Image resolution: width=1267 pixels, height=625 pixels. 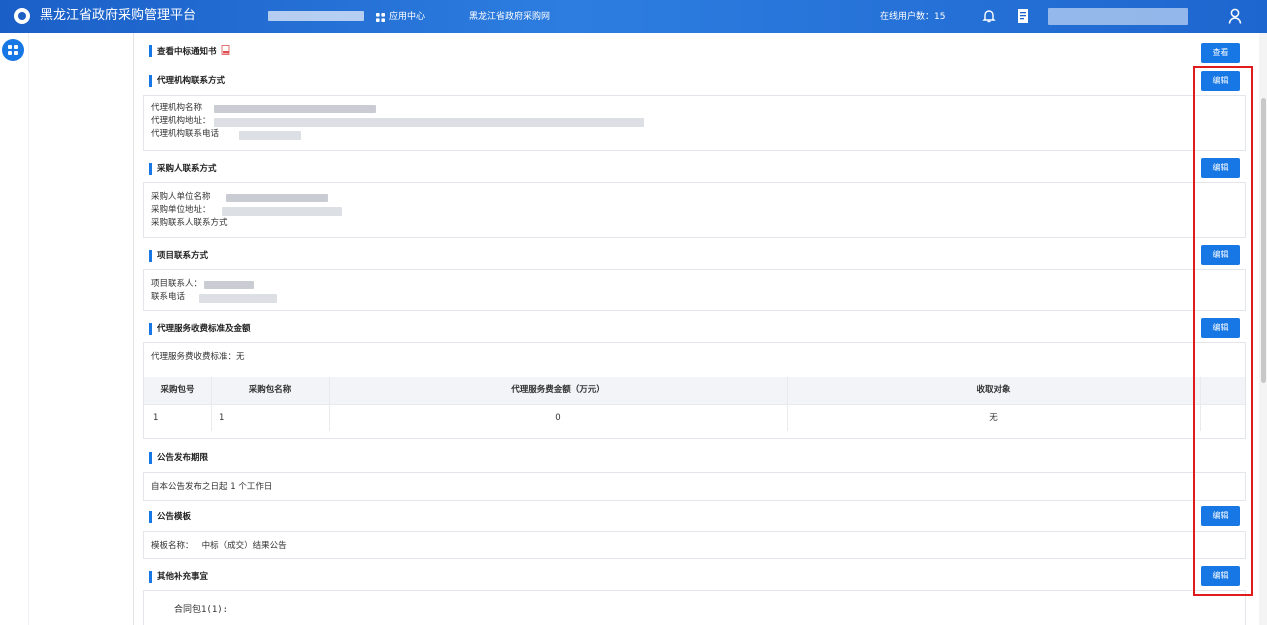 I want to click on edit-template-button: 编辑, so click(x=1220, y=516).